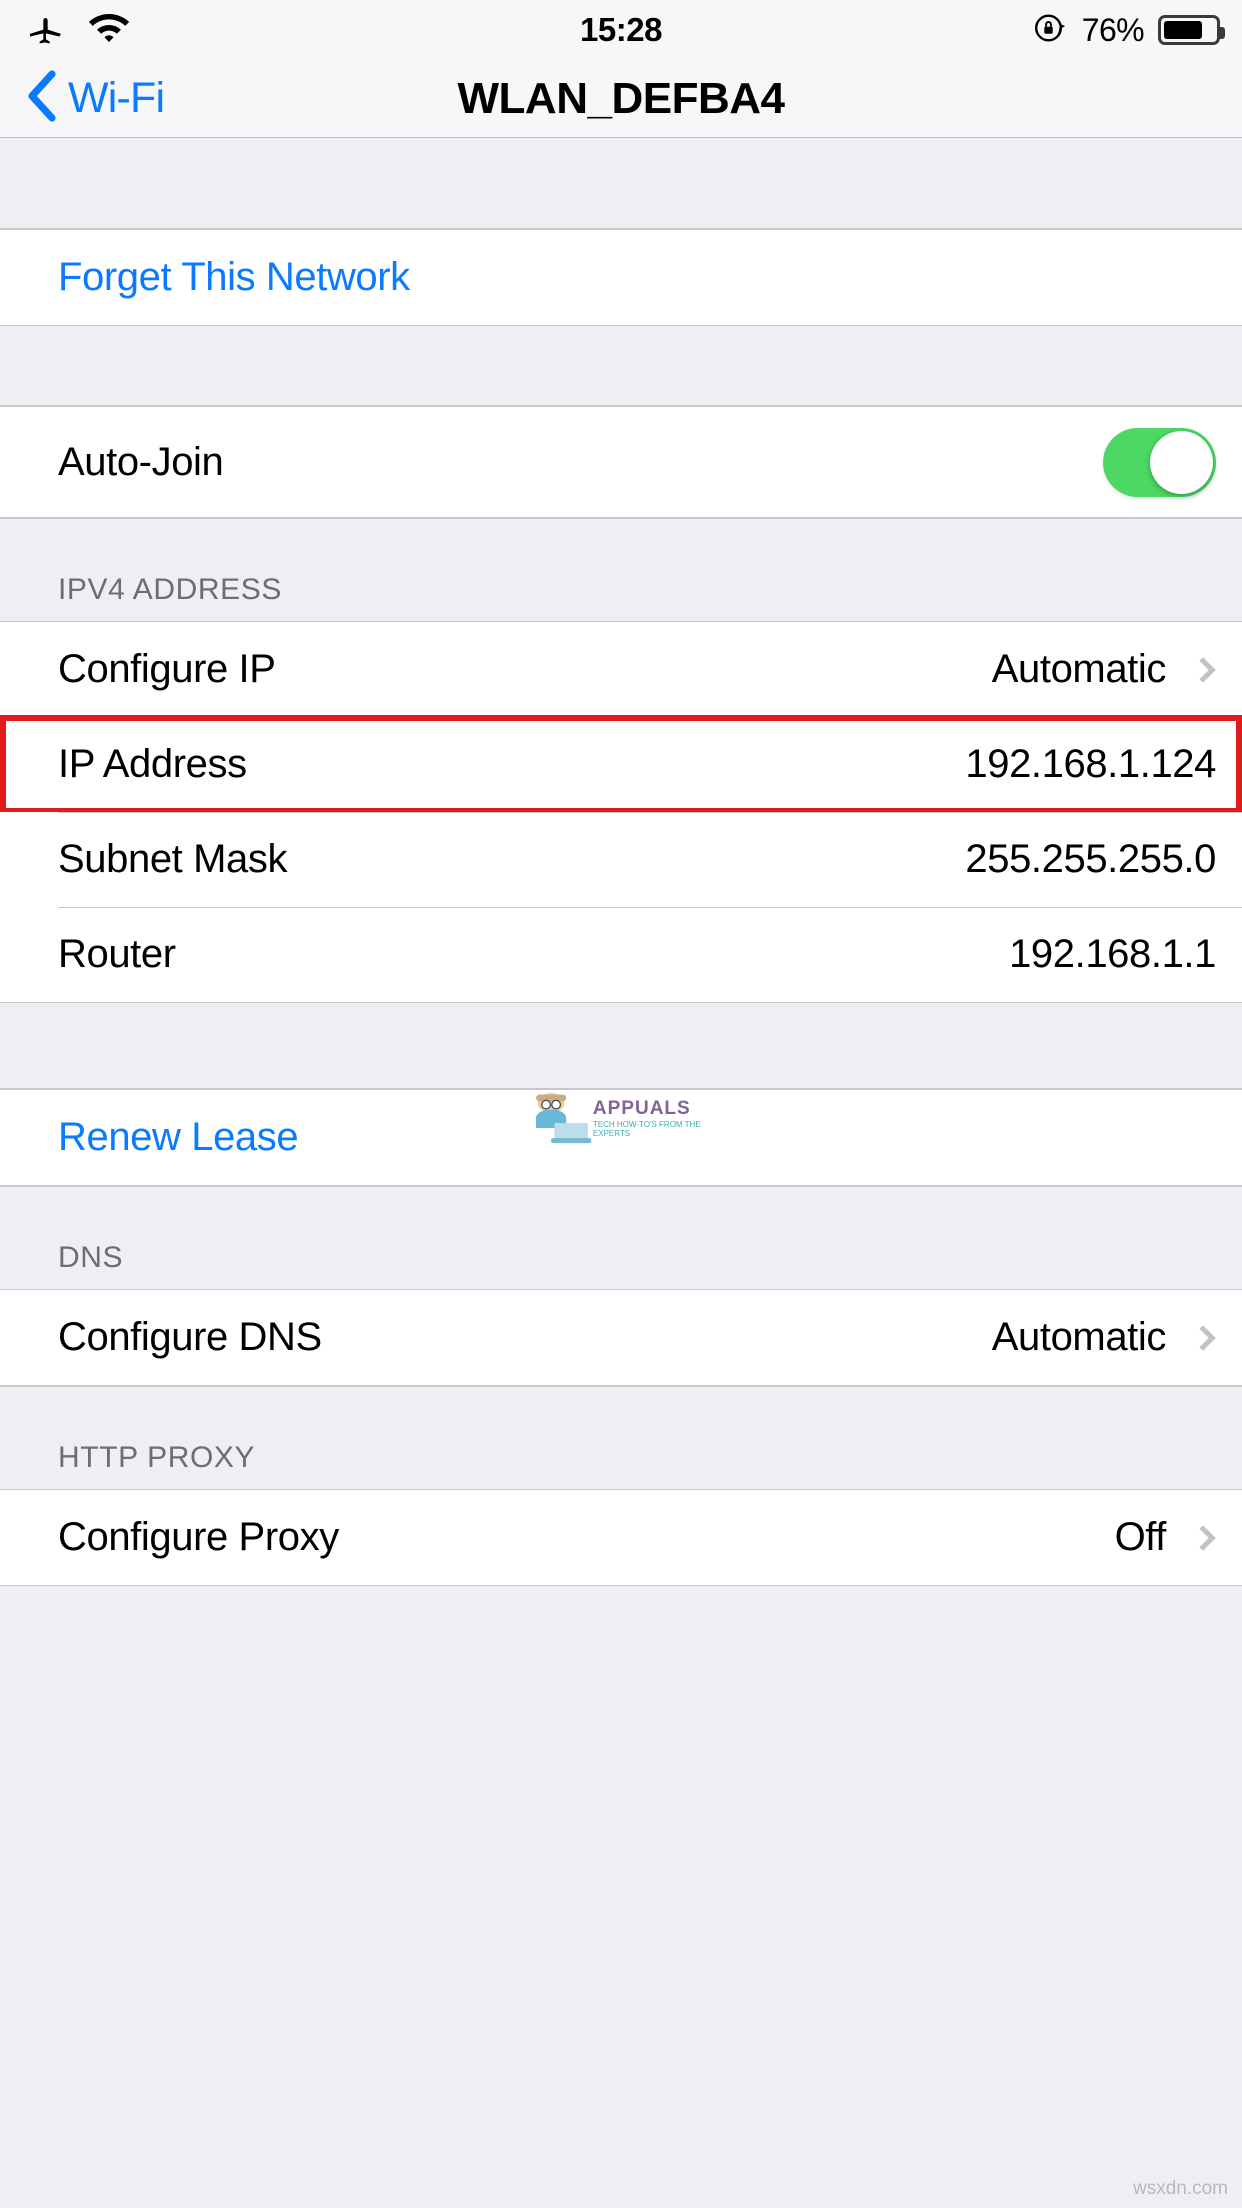  What do you see at coordinates (621, 1437) in the screenshot?
I see `proxy-section-header: HTTP PROXY` at bounding box center [621, 1437].